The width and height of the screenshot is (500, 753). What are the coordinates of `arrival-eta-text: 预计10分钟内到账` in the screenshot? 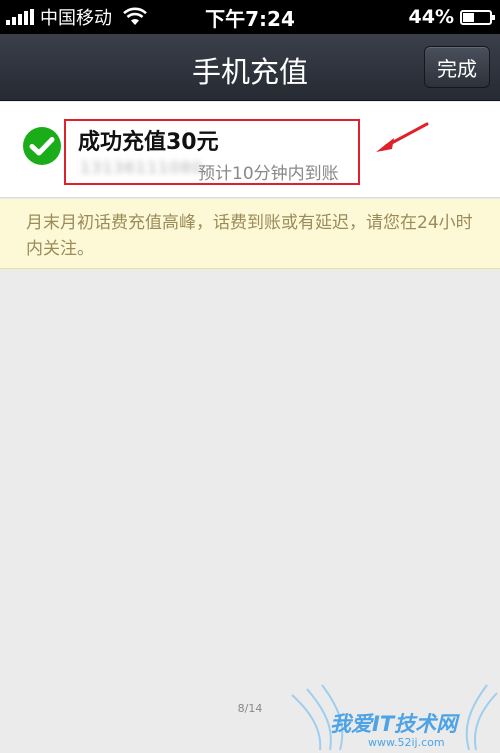 It's located at (268, 174).